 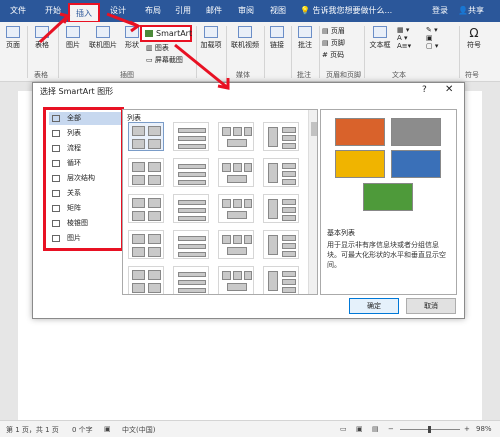 I want to click on date-icon: ▣, so click(x=429, y=38).